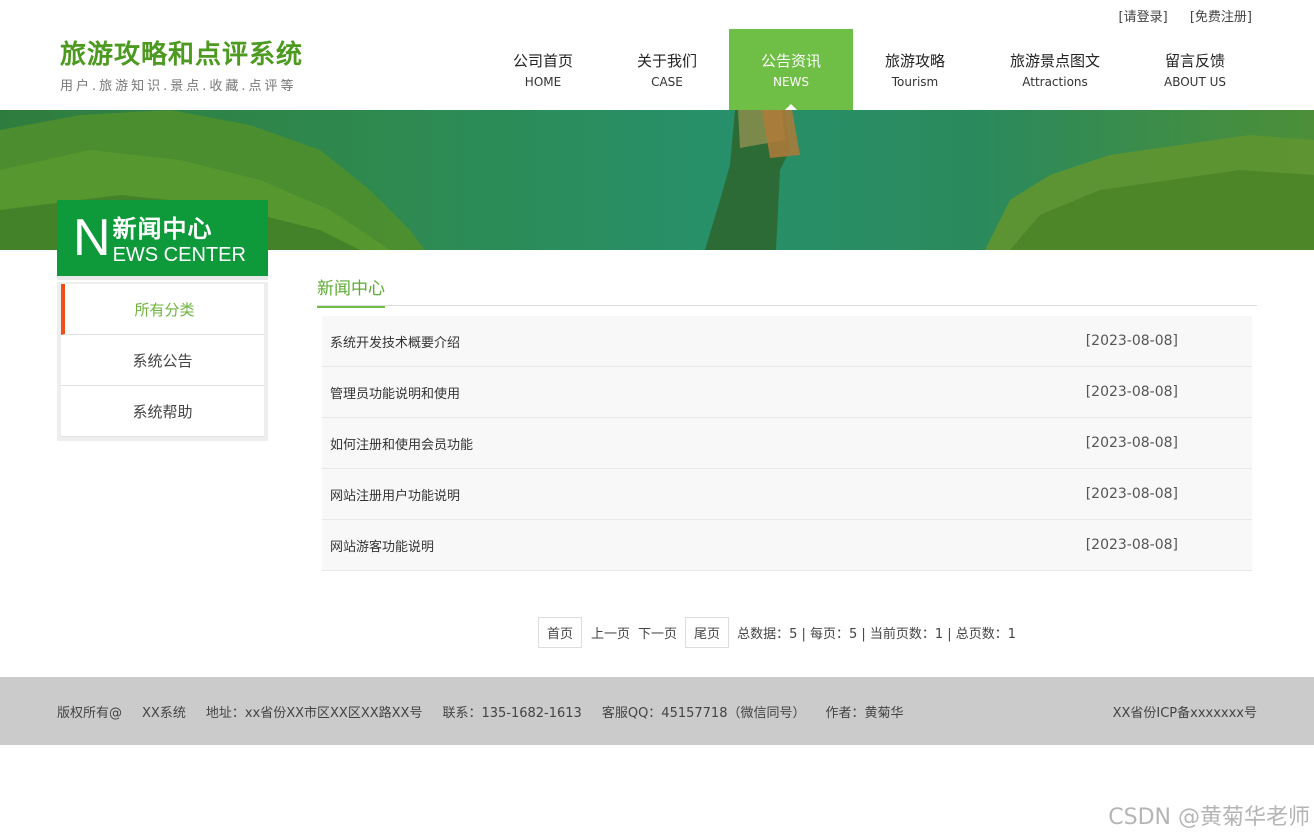  What do you see at coordinates (543, 82) in the screenshot?
I see `nav-sublabel: HOME` at bounding box center [543, 82].